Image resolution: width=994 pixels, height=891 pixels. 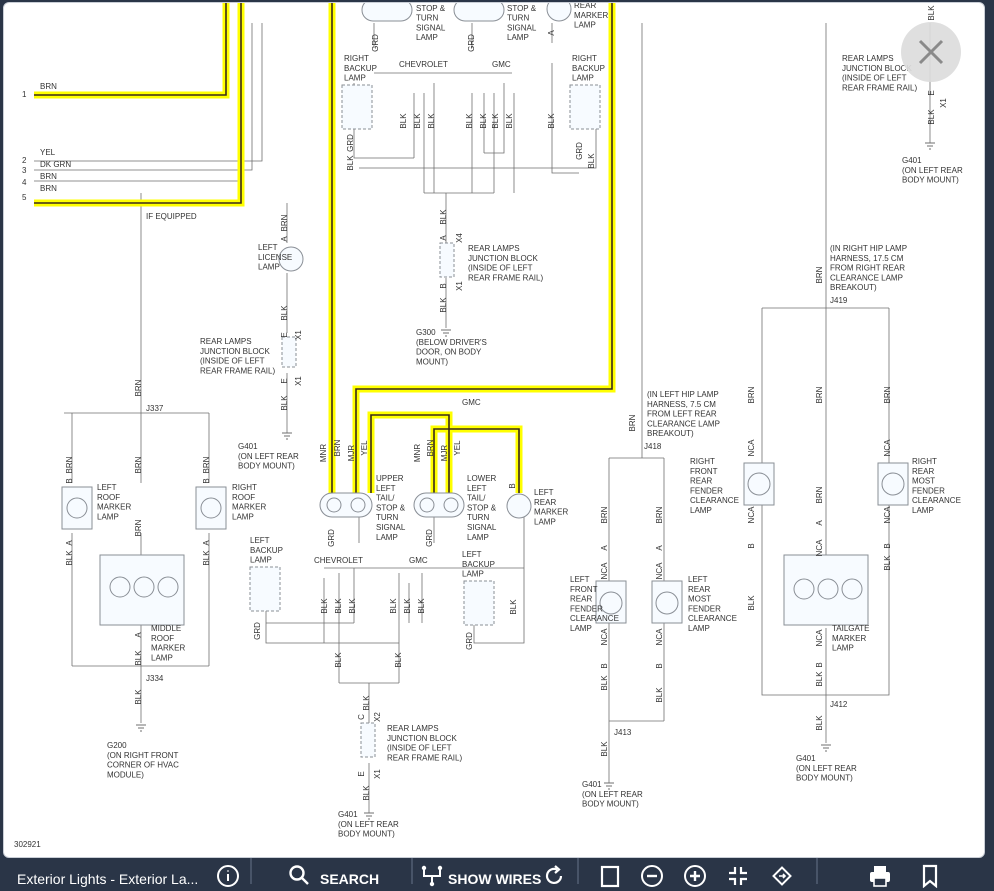 I want to click on right-front-clear-label: RIGHT FRONT REAR FENDER CLEARANCE LAMP, so click(x=714, y=486).